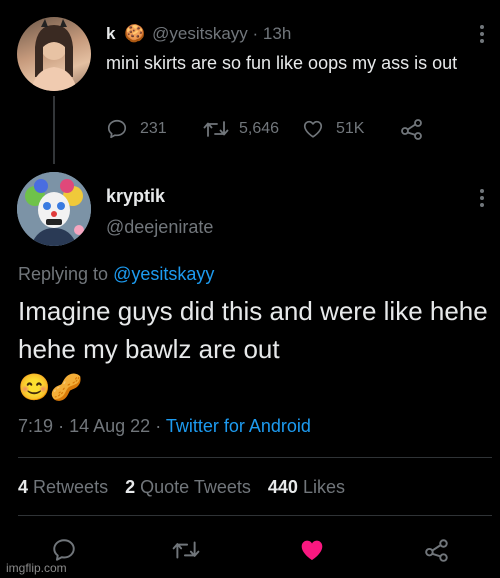  Describe the element at coordinates (135, 196) in the screenshot. I see `reply-author-name: kryptik` at that location.